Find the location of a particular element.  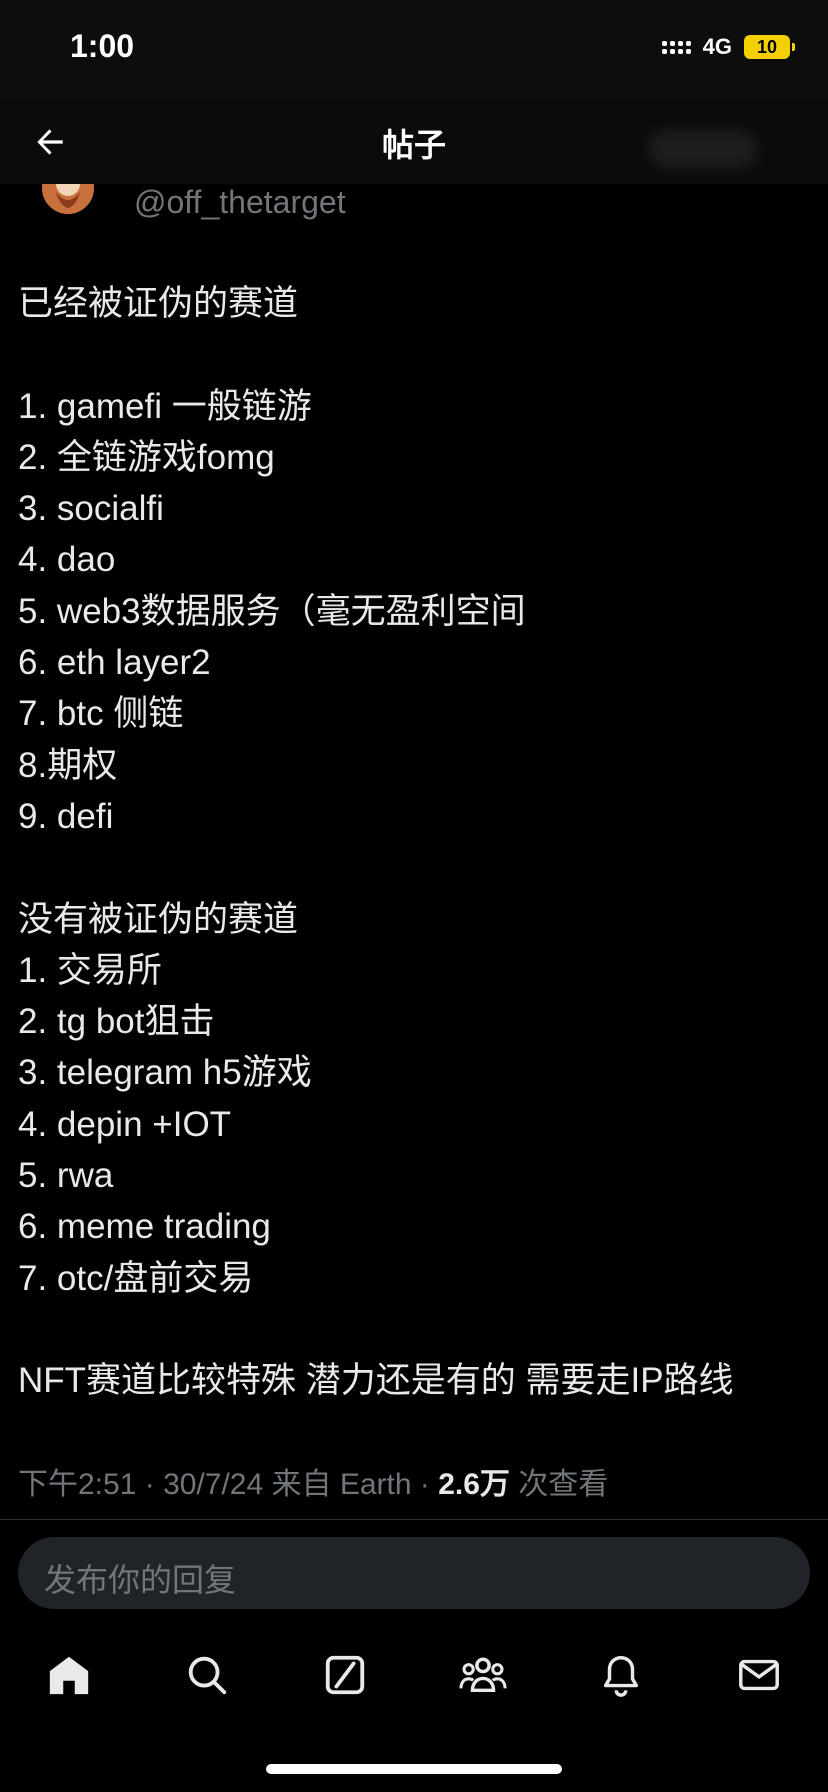

divider is located at coordinates (414, 1519).